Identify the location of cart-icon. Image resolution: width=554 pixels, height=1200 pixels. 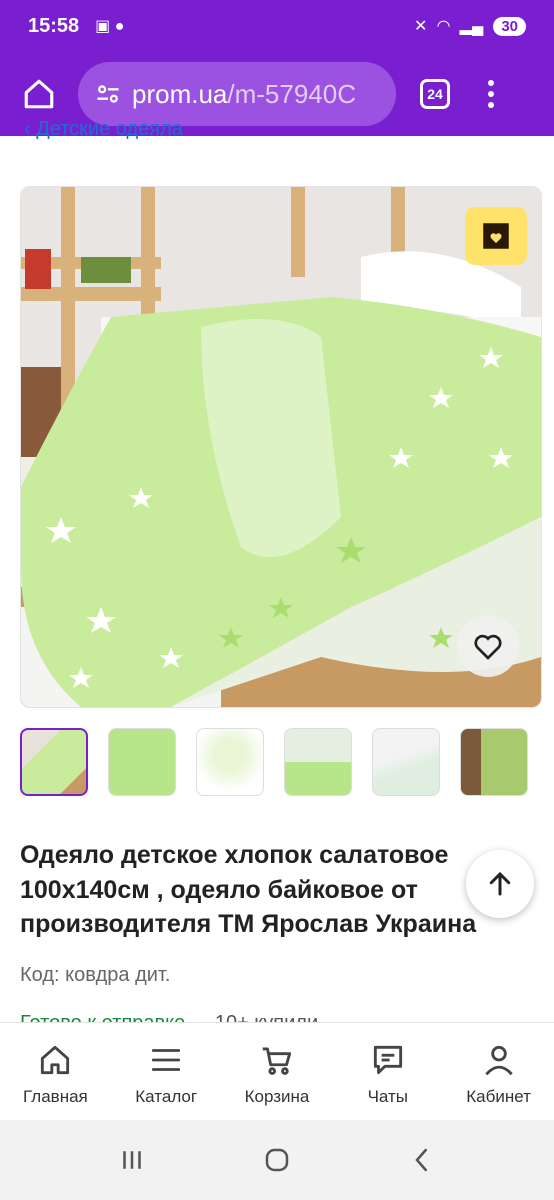
(277, 1061).